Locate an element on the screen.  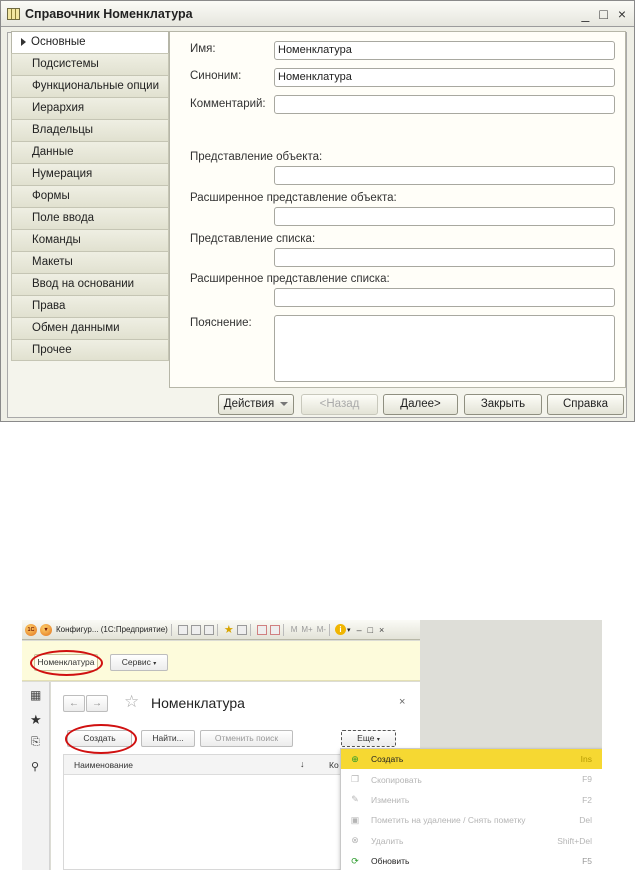
forward-arrow-icon: → is located at coordinates (97, 703).